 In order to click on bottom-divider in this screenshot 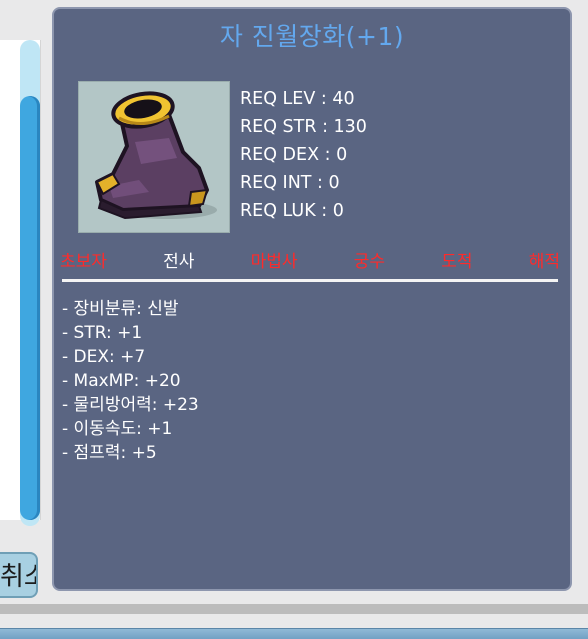, I will do `click(294, 609)`.